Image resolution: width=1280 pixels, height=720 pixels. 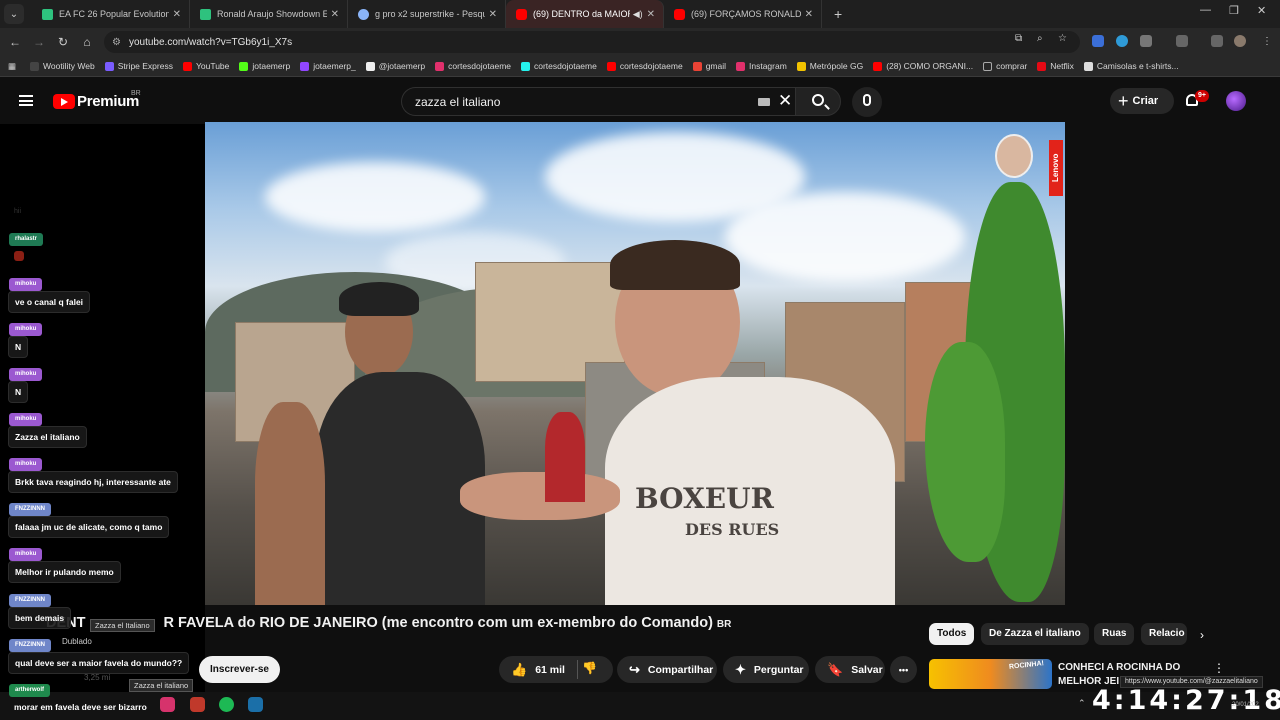 What do you see at coordinates (1114, 634) in the screenshot?
I see `chip-streets: Ruas` at bounding box center [1114, 634].